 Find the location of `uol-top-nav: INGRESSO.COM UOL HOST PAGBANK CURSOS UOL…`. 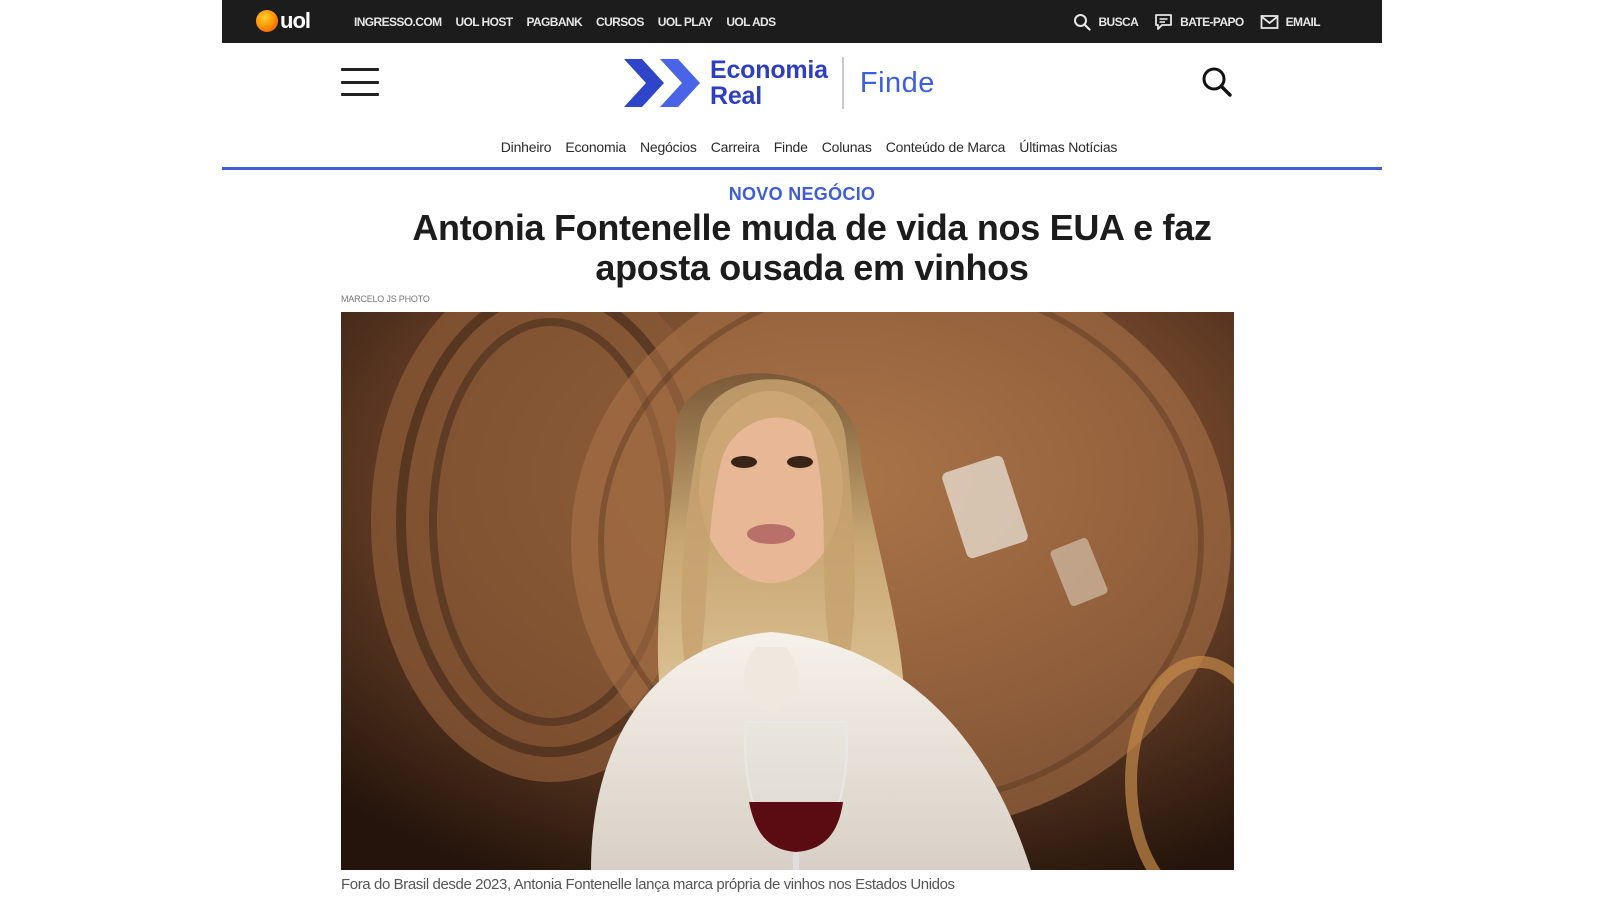

uol-top-nav: INGRESSO.COM UOL HOST PAGBANK CURSOS UOL… is located at coordinates (565, 21).